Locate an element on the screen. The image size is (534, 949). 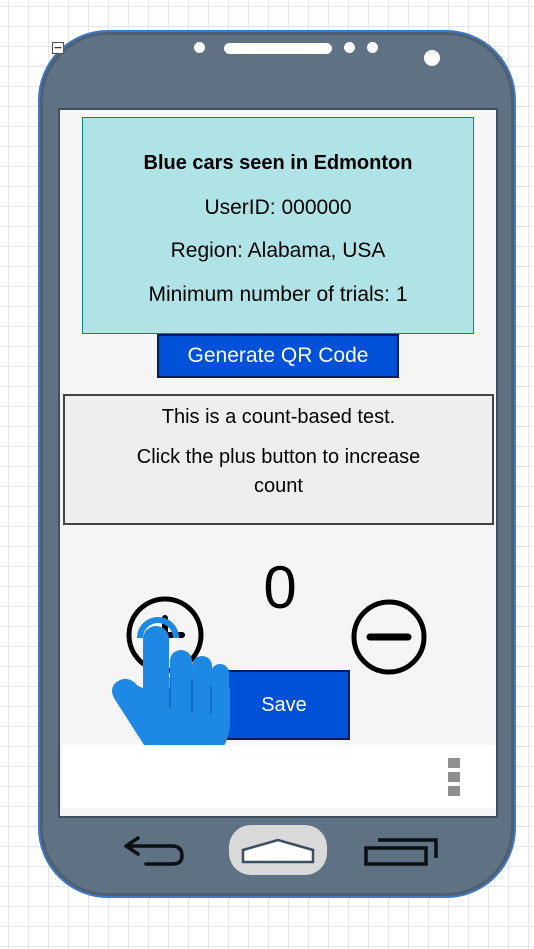
region-label: Region: Alabama, USA is located at coordinates (278, 250).